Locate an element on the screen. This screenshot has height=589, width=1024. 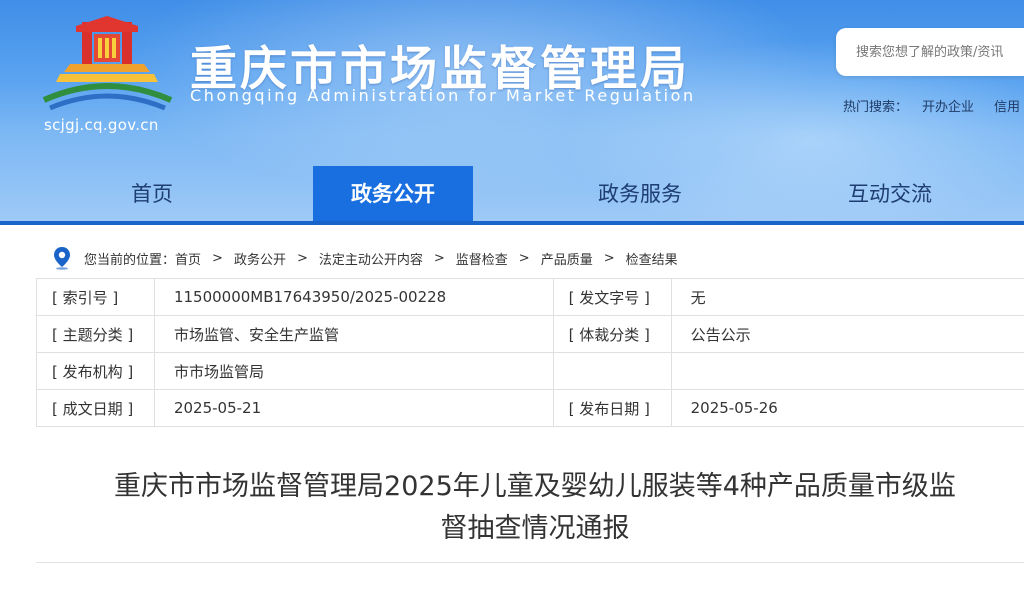
breadcrumb-item: 检查结果 is located at coordinates (652, 258).